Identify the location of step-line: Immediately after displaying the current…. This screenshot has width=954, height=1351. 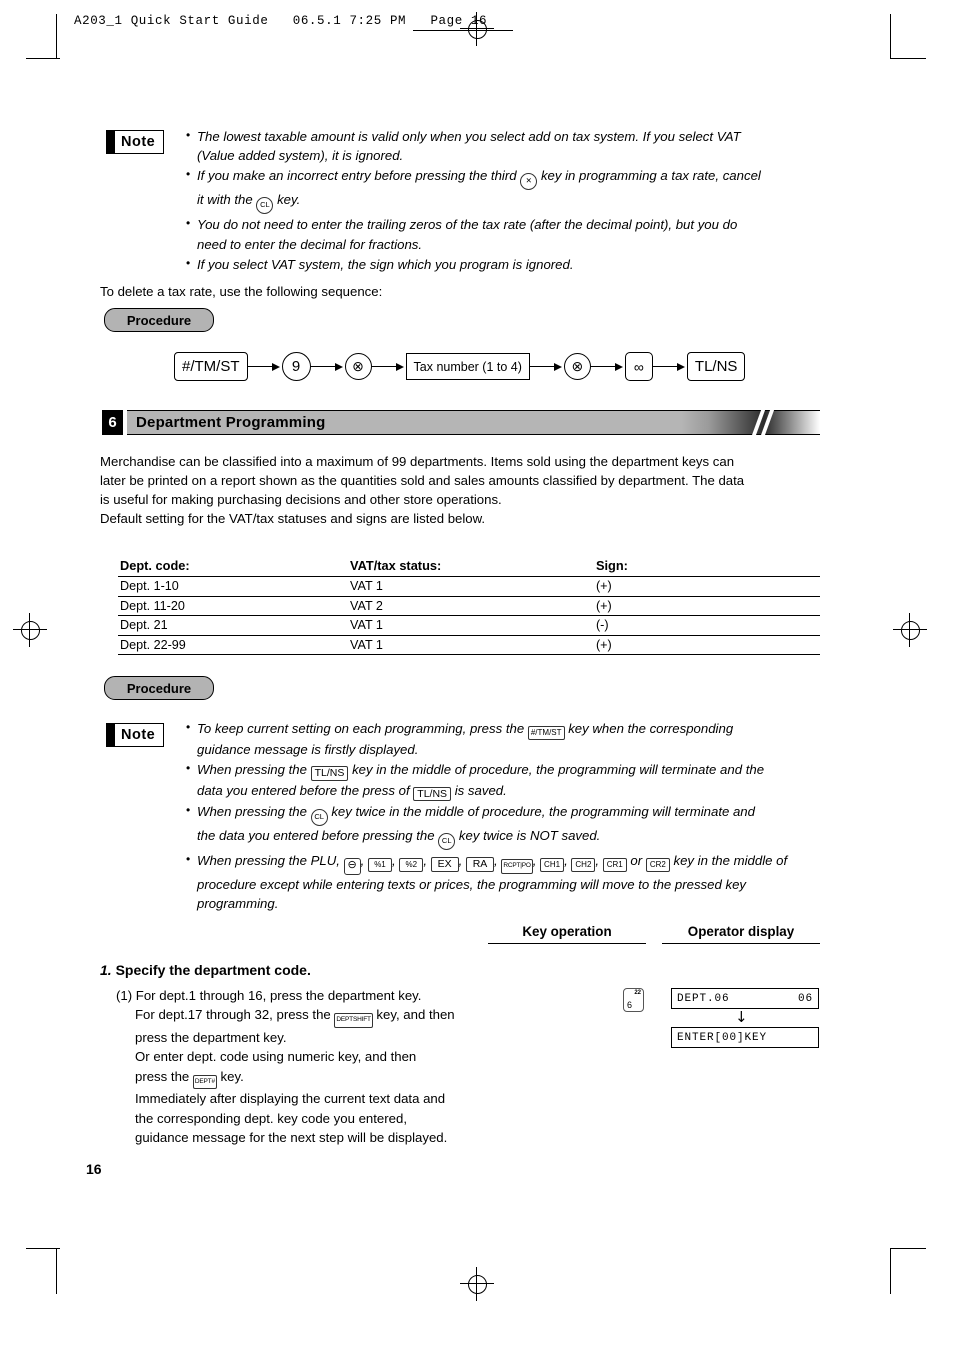
(290, 1099).